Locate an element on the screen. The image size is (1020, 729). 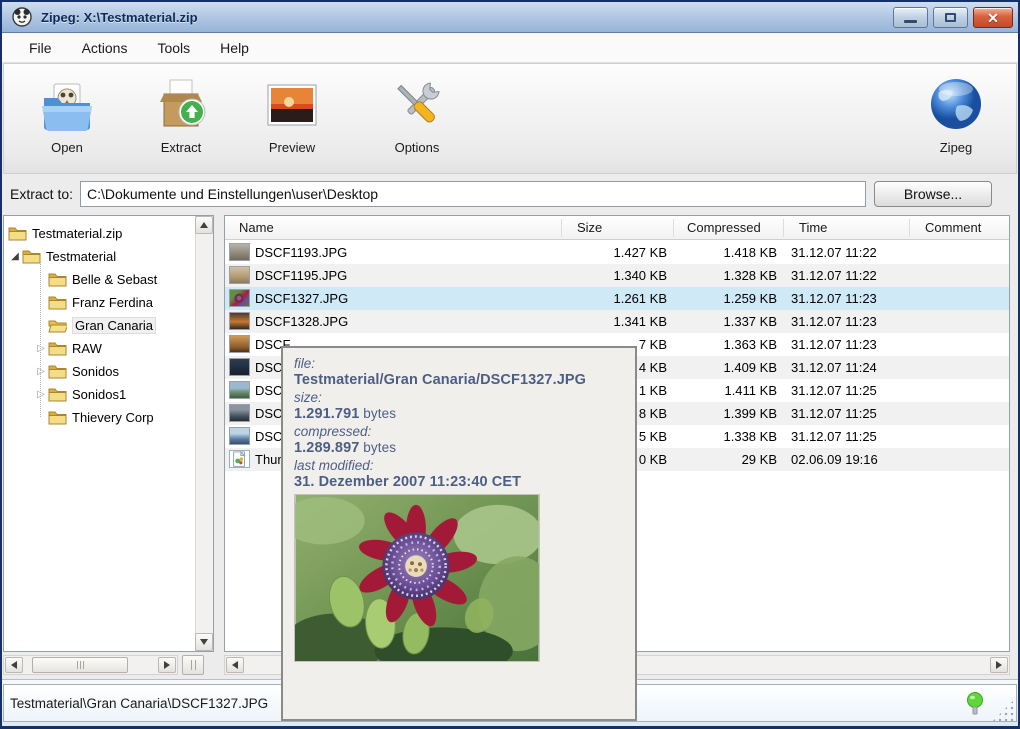
compressed-cell: 1.259 KB is located at coordinates (750, 298).